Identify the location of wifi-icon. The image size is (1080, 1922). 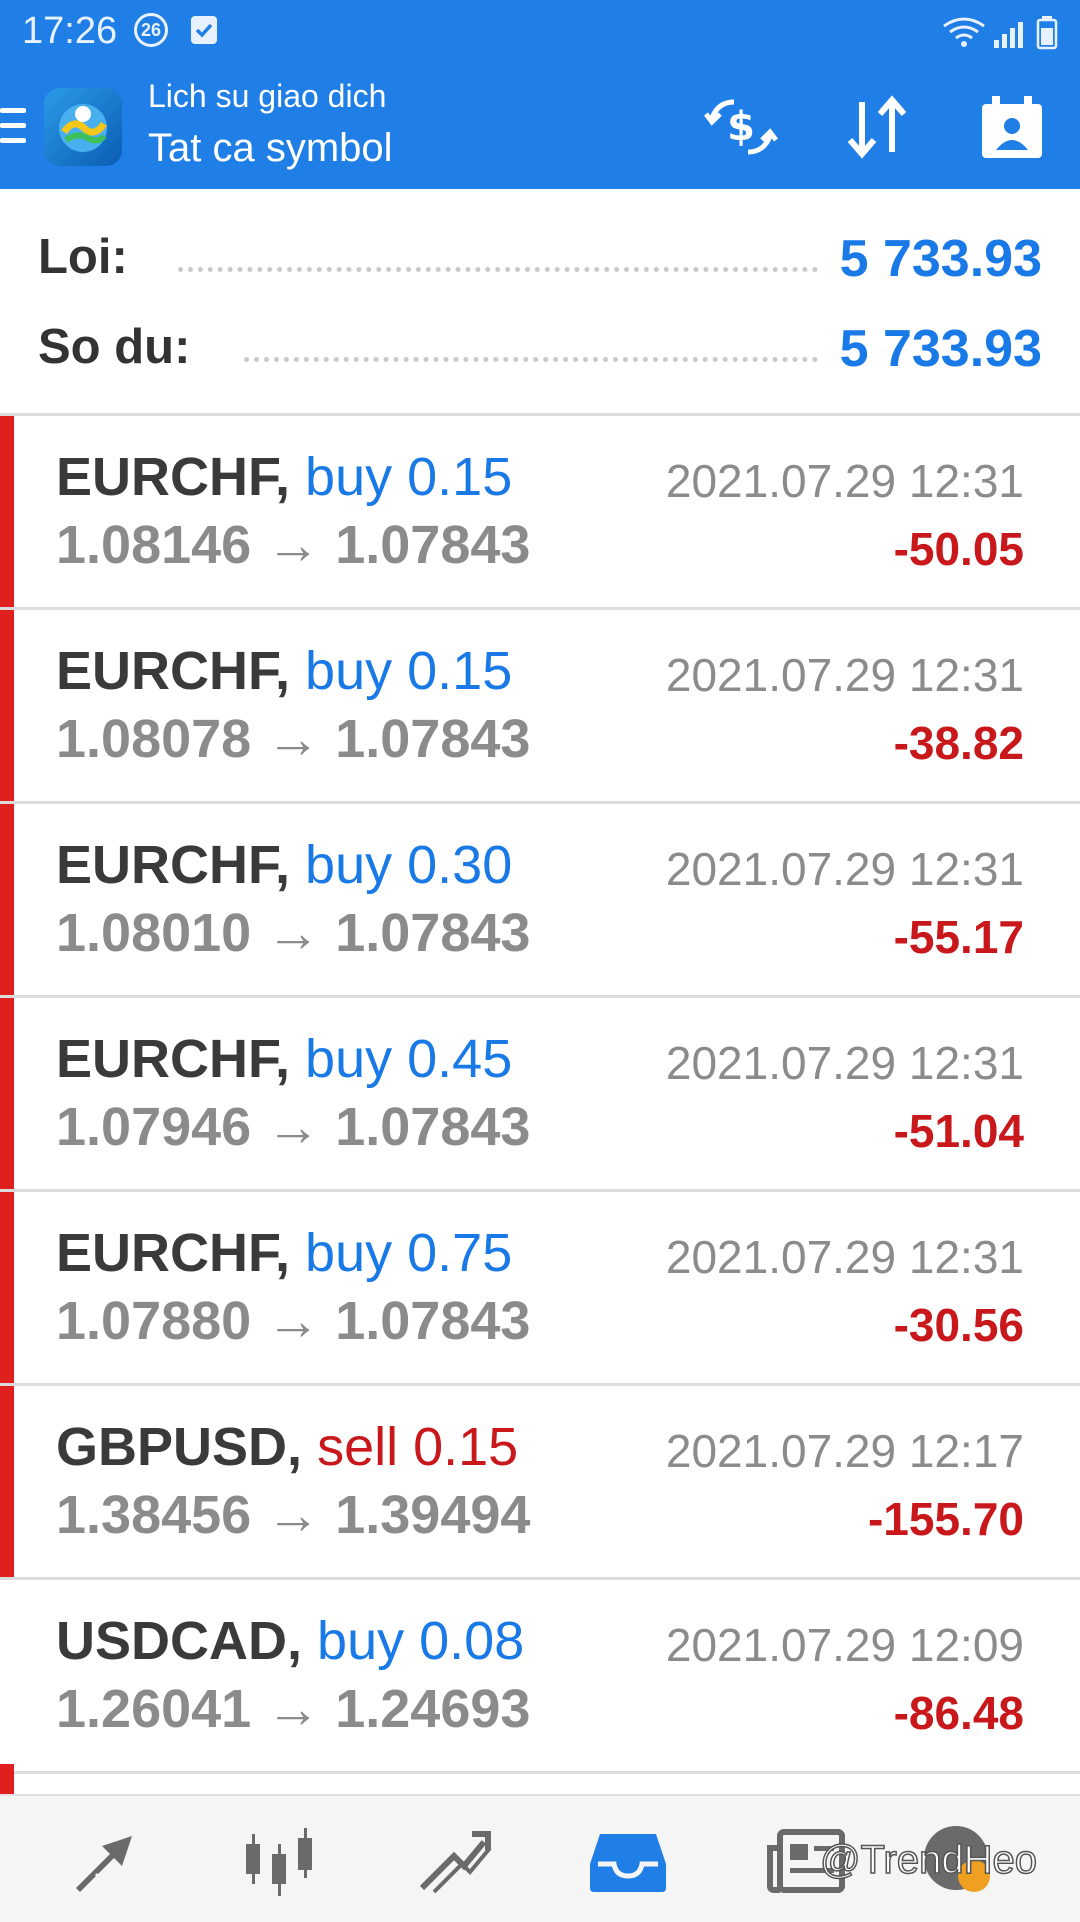
(1000, 33).